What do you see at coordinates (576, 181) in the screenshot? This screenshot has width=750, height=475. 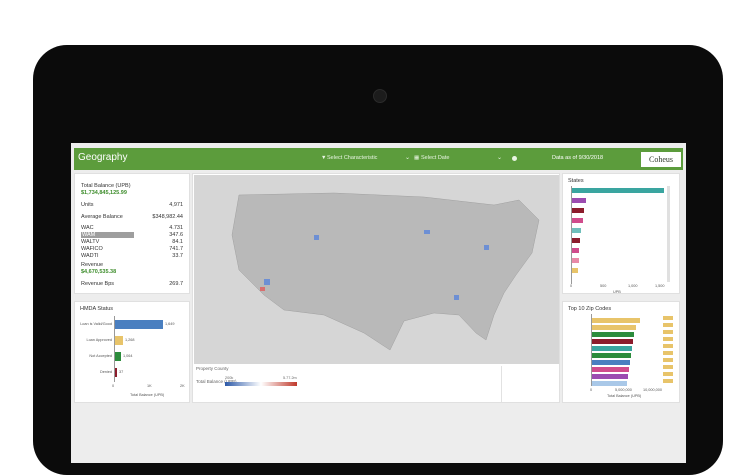 I see `states-title: States` at bounding box center [576, 181].